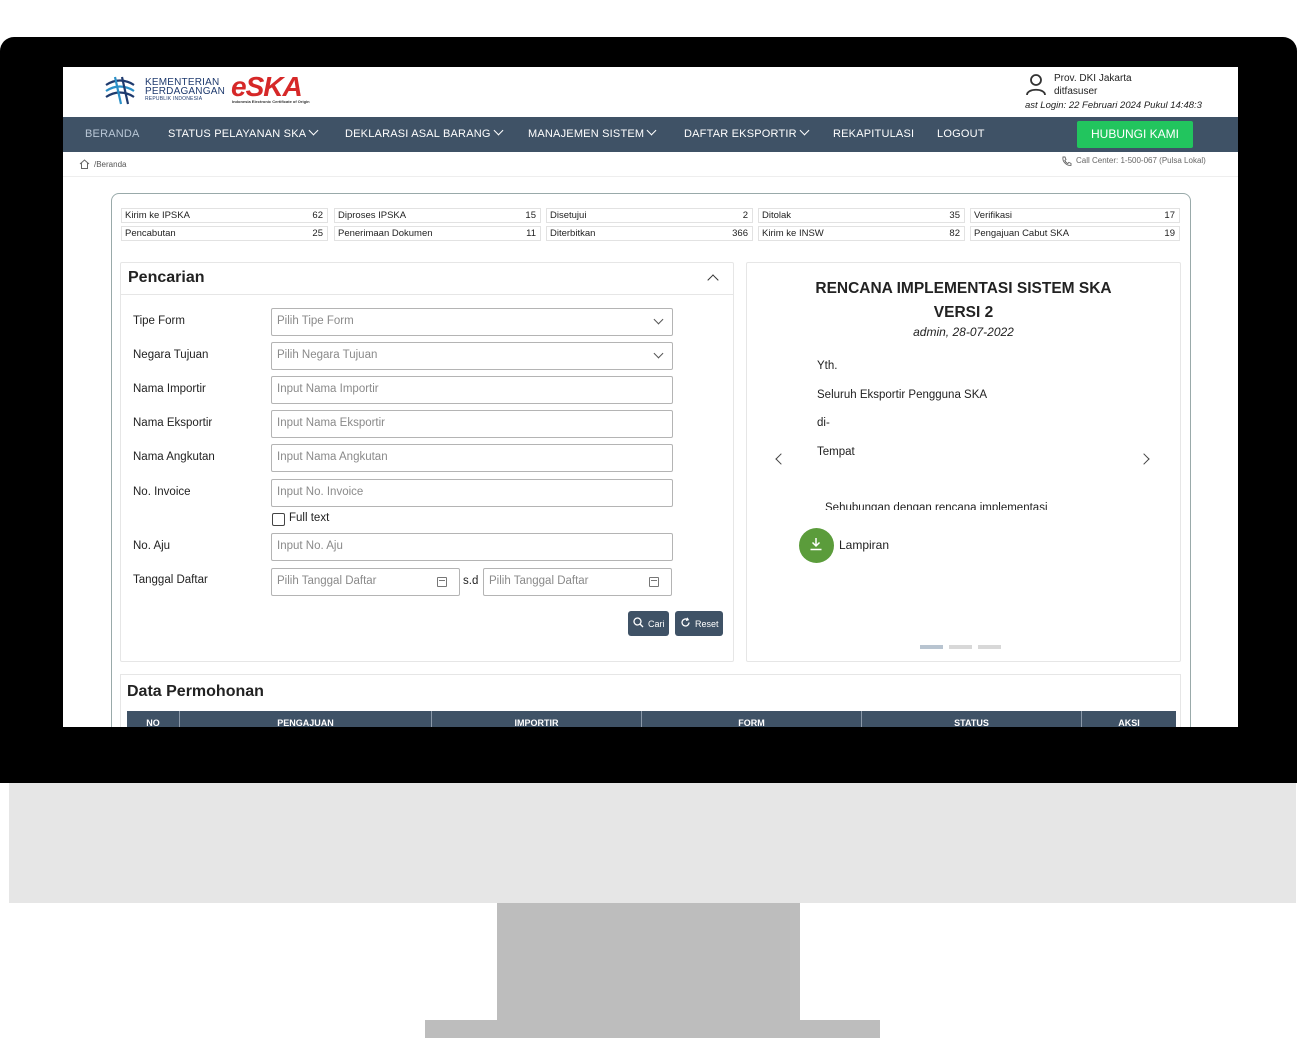 This screenshot has width=1297, height=1038. What do you see at coordinates (243, 132) in the screenshot?
I see `nav-status-pelayanan-ska: STATUS PELAYANAN SKA` at bounding box center [243, 132].